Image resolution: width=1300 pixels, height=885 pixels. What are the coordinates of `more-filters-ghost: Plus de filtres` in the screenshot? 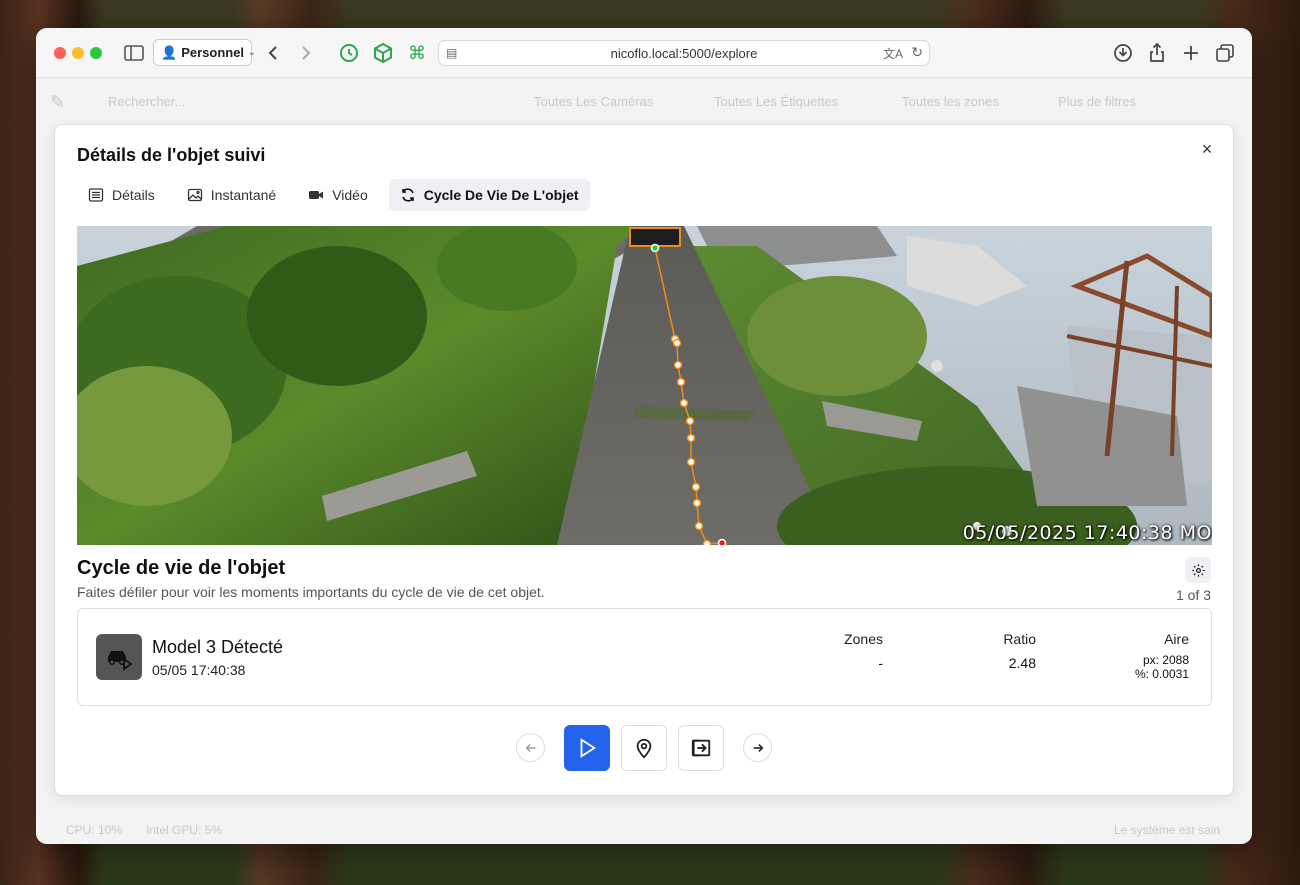 It's located at (1097, 101).